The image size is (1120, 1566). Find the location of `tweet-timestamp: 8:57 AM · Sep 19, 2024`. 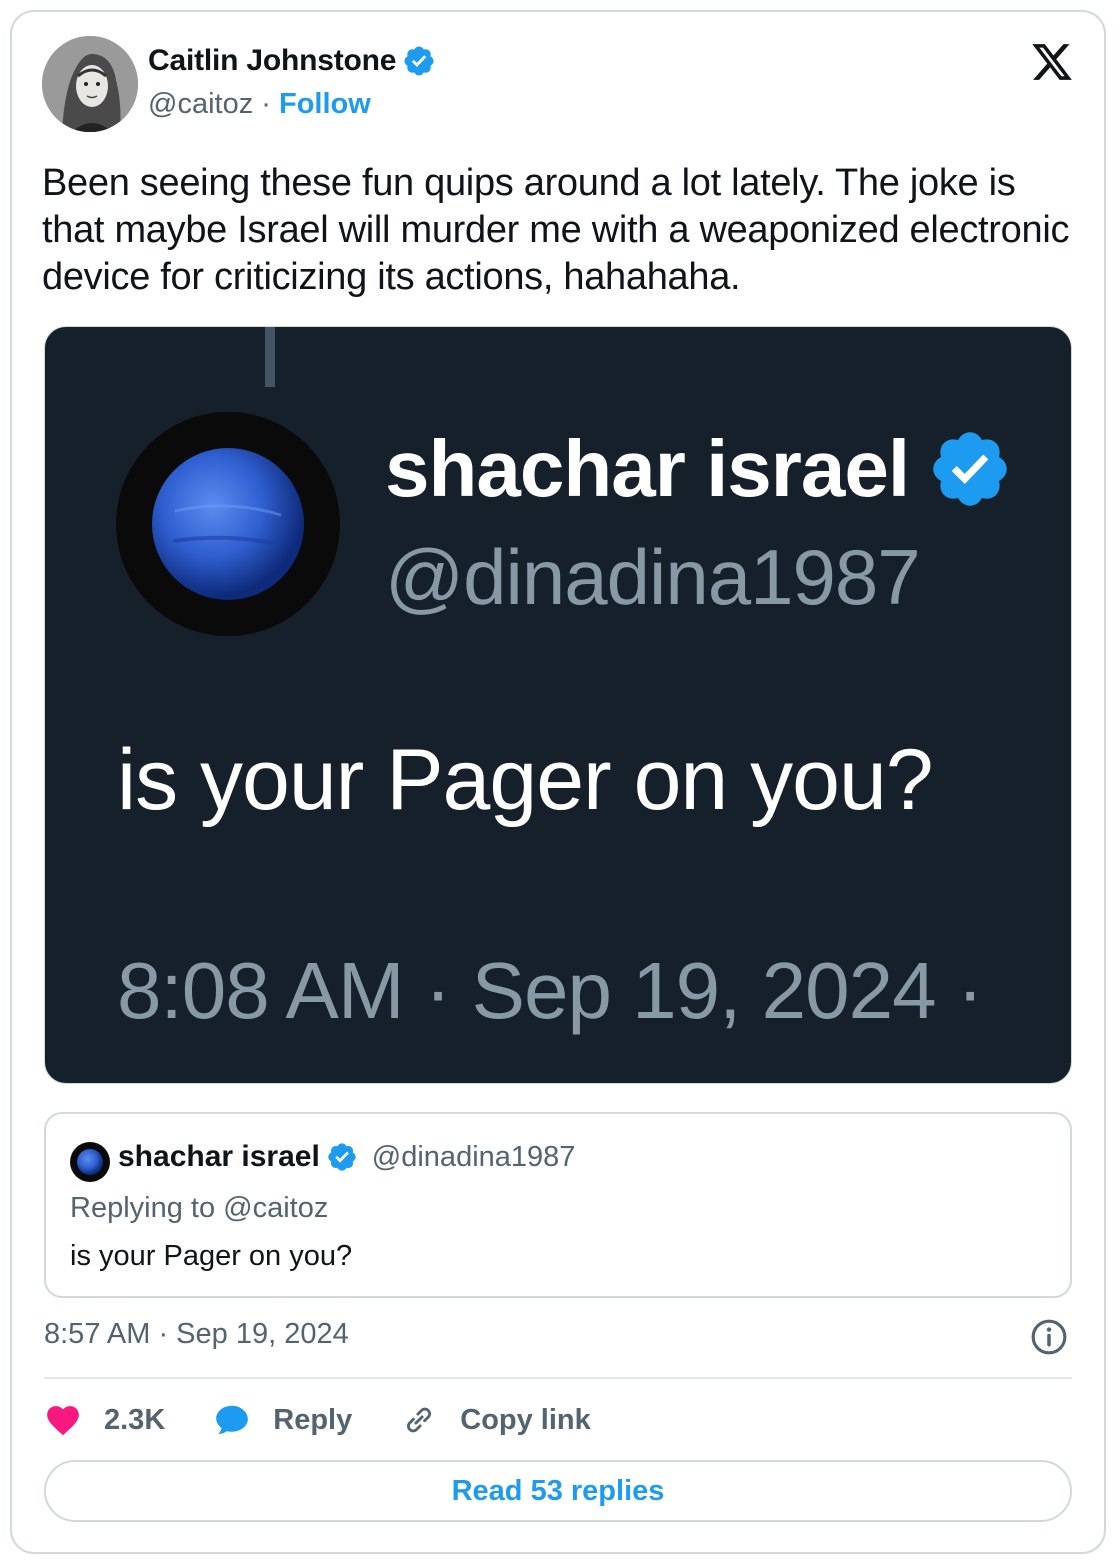

tweet-timestamp: 8:57 AM · Sep 19, 2024 is located at coordinates (196, 1334).